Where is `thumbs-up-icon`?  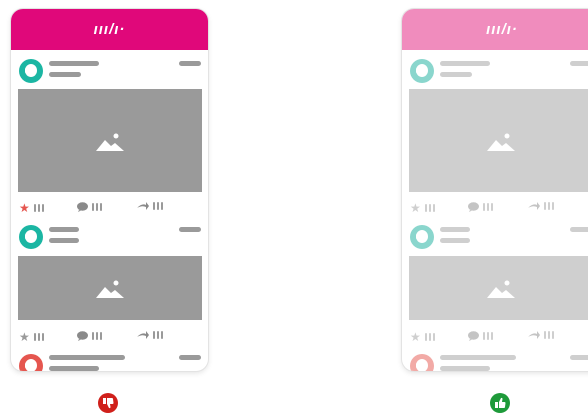 thumbs-up-icon is located at coordinates (500, 403).